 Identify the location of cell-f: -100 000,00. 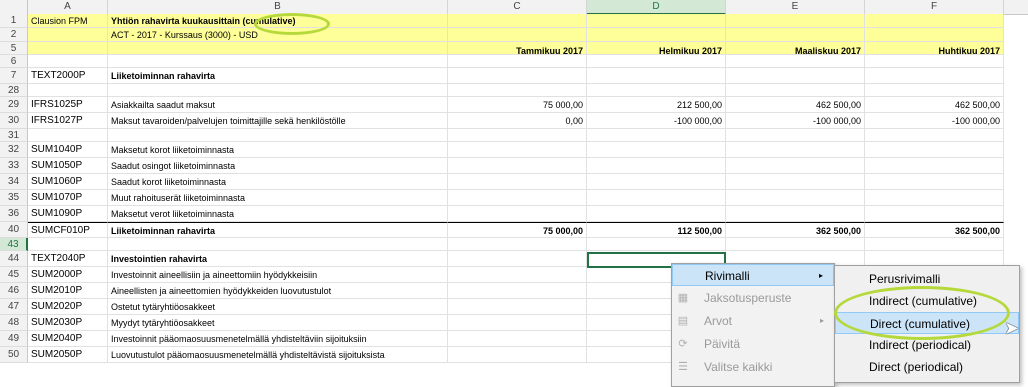
(934, 121).